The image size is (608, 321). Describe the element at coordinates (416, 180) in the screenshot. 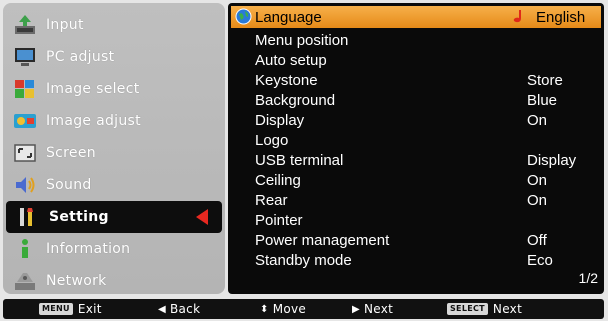

I see `setting-row-ceiling: Ceiling On` at that location.